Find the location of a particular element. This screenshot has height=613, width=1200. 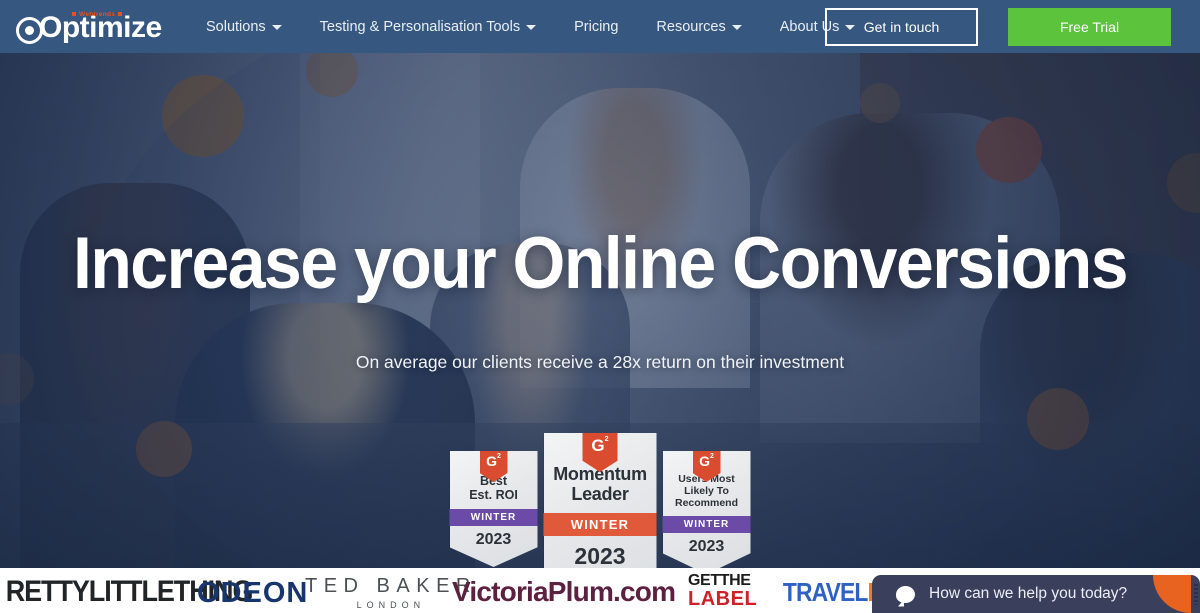

site-logo: Optimize Webtrends is located at coordinates (96, 27).